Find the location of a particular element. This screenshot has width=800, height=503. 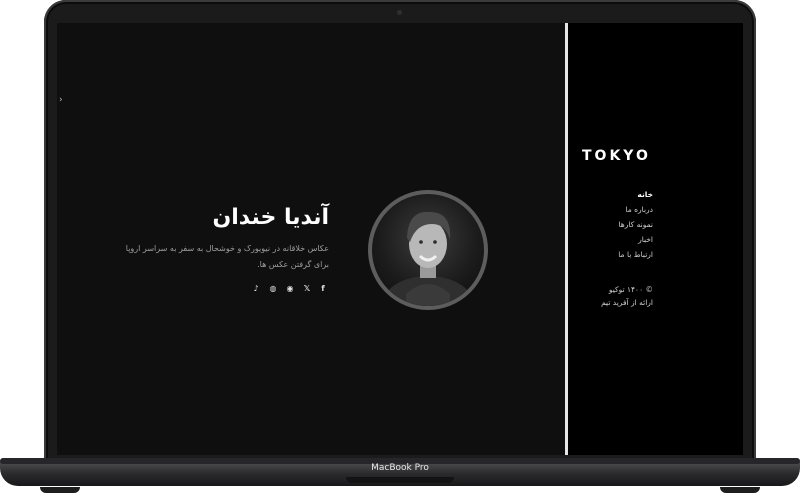

twitter-icon: 𝕏 is located at coordinates (307, 289).